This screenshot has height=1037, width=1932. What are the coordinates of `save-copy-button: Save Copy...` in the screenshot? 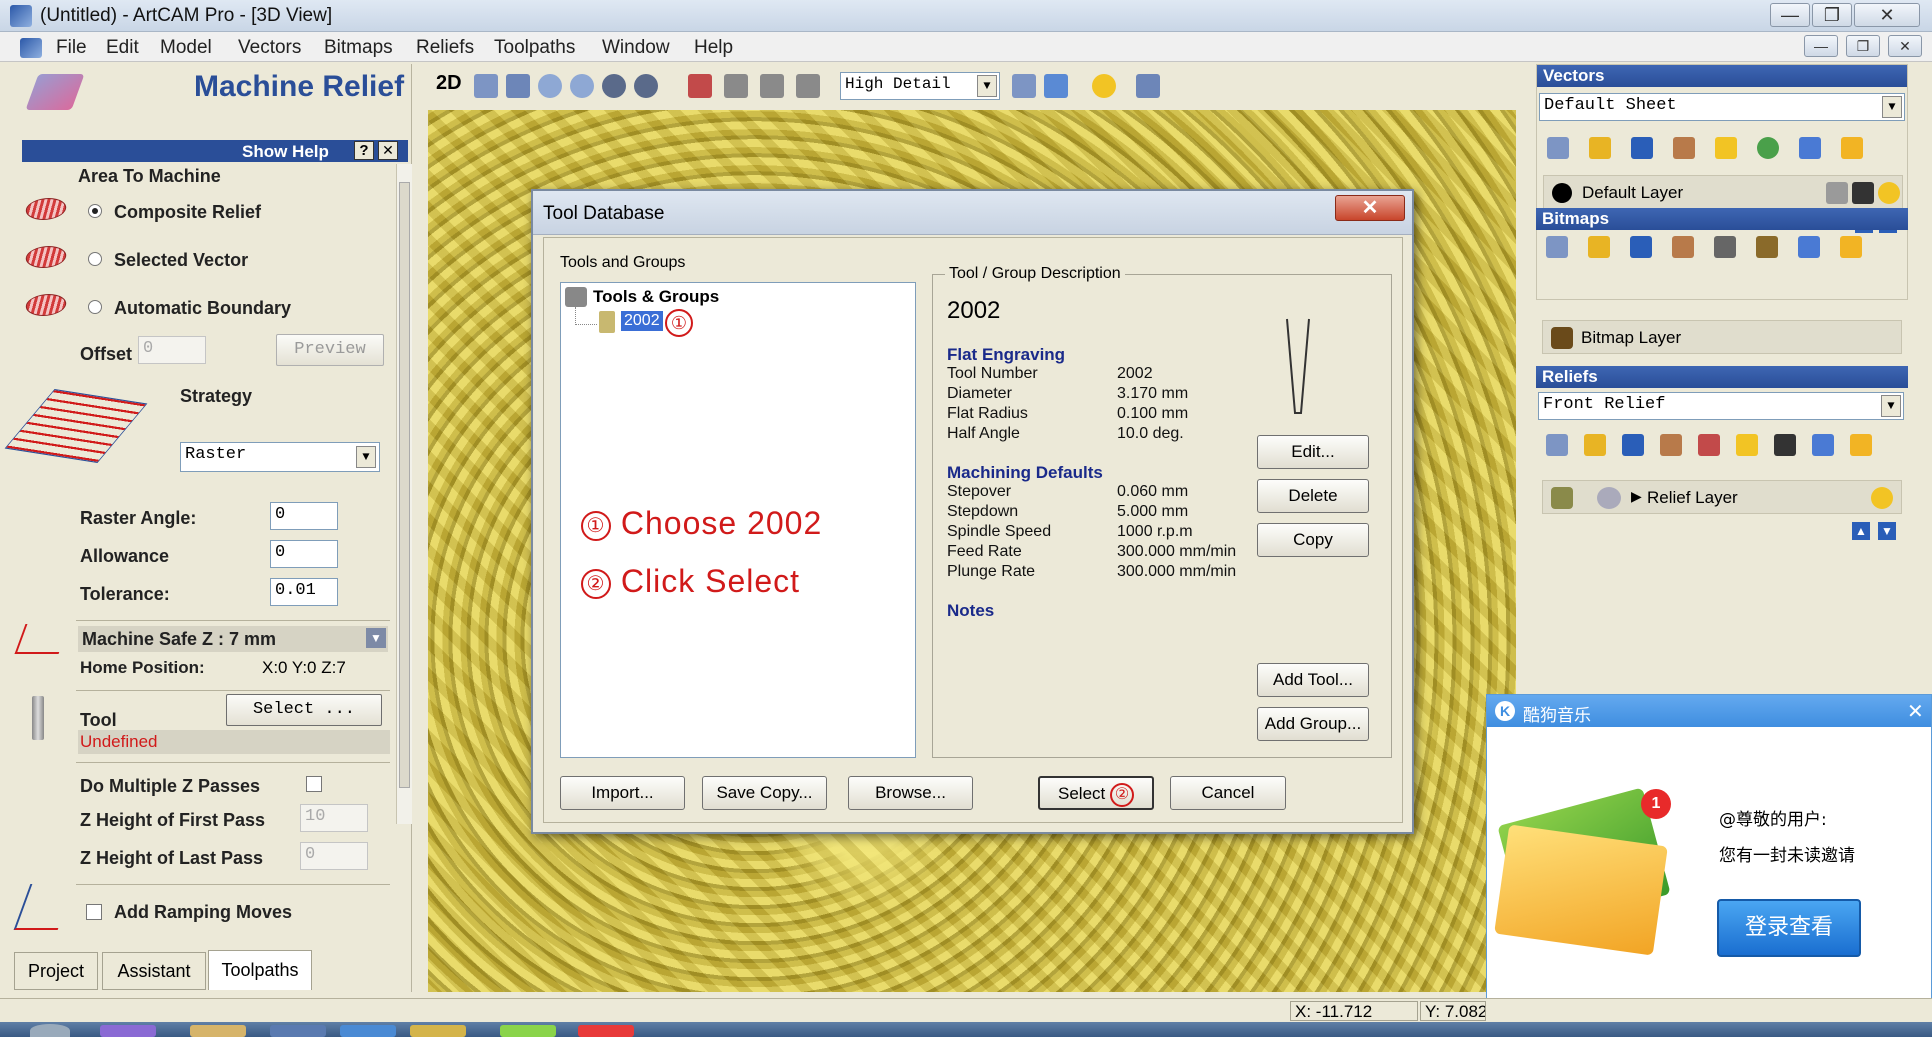 It's located at (764, 793).